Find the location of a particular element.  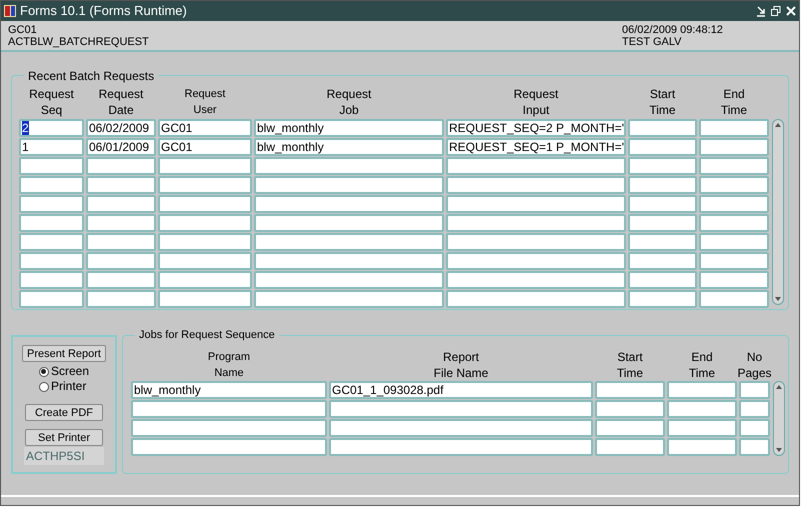

radio-option: Printer is located at coordinates (64, 386).